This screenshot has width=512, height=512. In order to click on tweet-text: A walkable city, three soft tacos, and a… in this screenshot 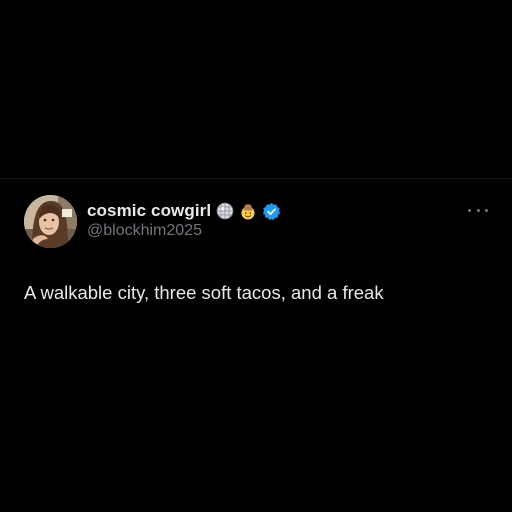, I will do `click(204, 292)`.